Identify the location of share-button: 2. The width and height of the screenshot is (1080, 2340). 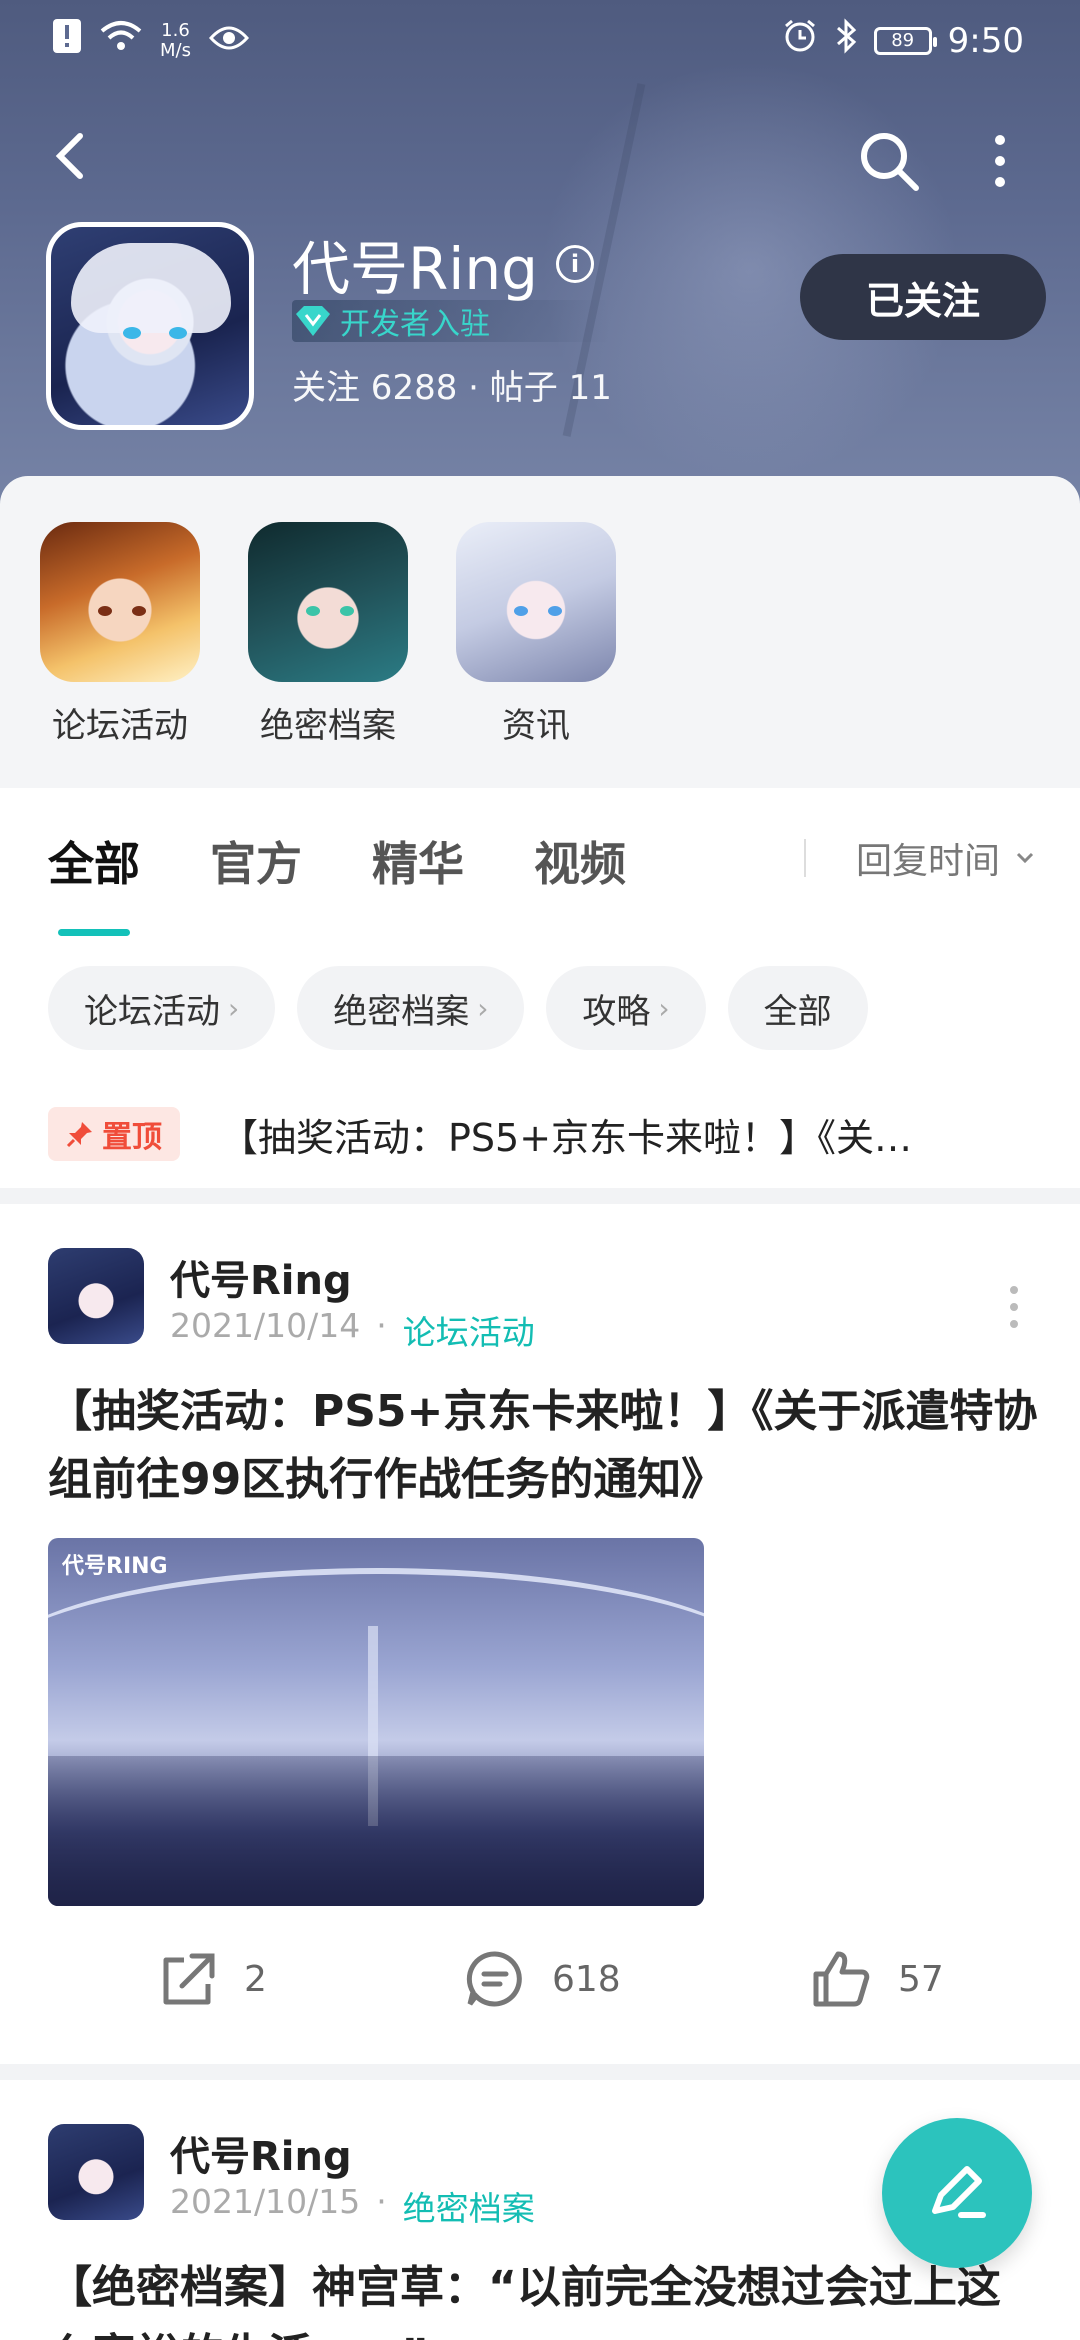
(211, 1979).